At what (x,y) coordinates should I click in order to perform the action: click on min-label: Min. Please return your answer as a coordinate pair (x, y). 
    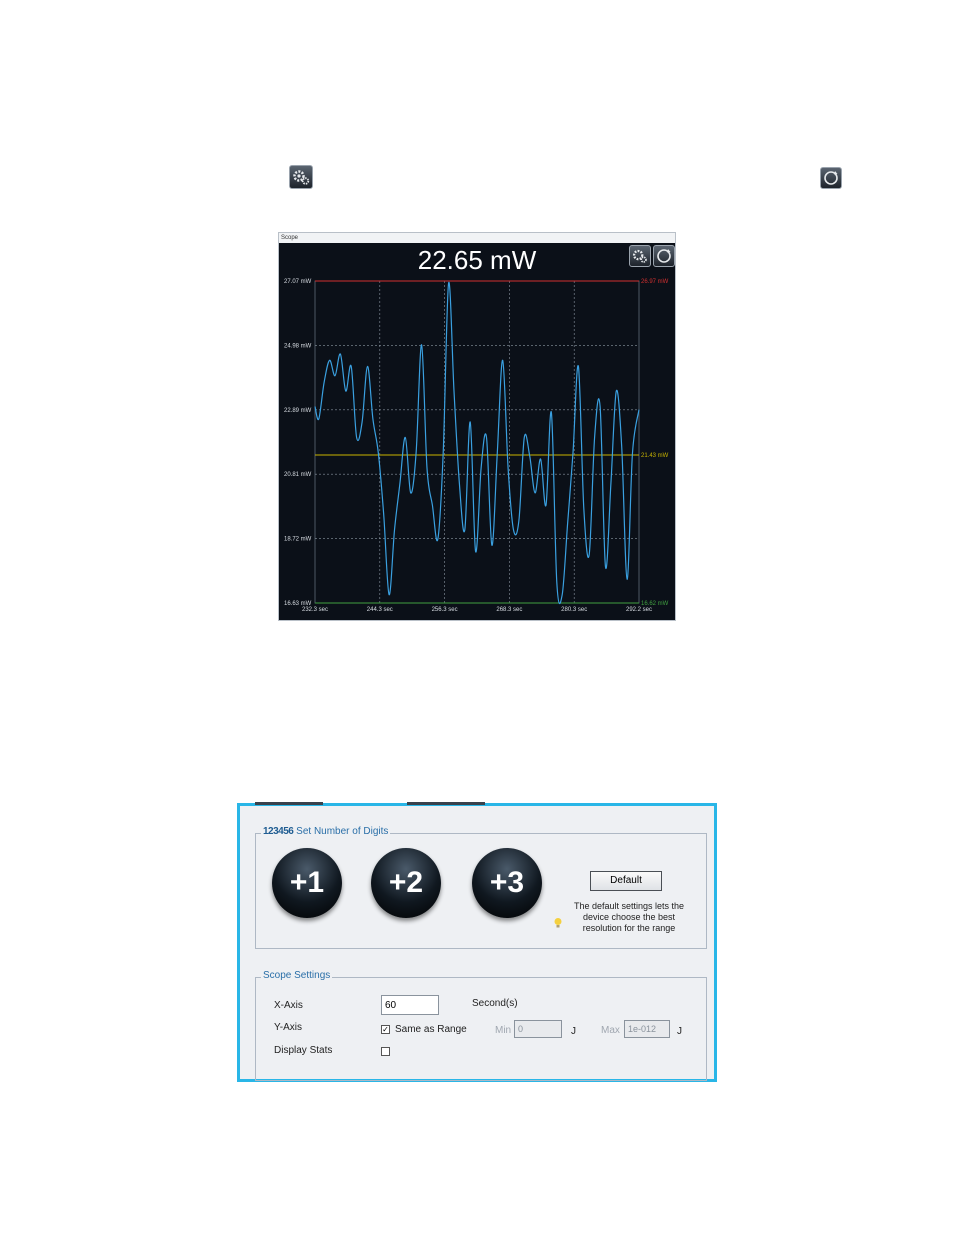
    Looking at the image, I should click on (503, 1030).